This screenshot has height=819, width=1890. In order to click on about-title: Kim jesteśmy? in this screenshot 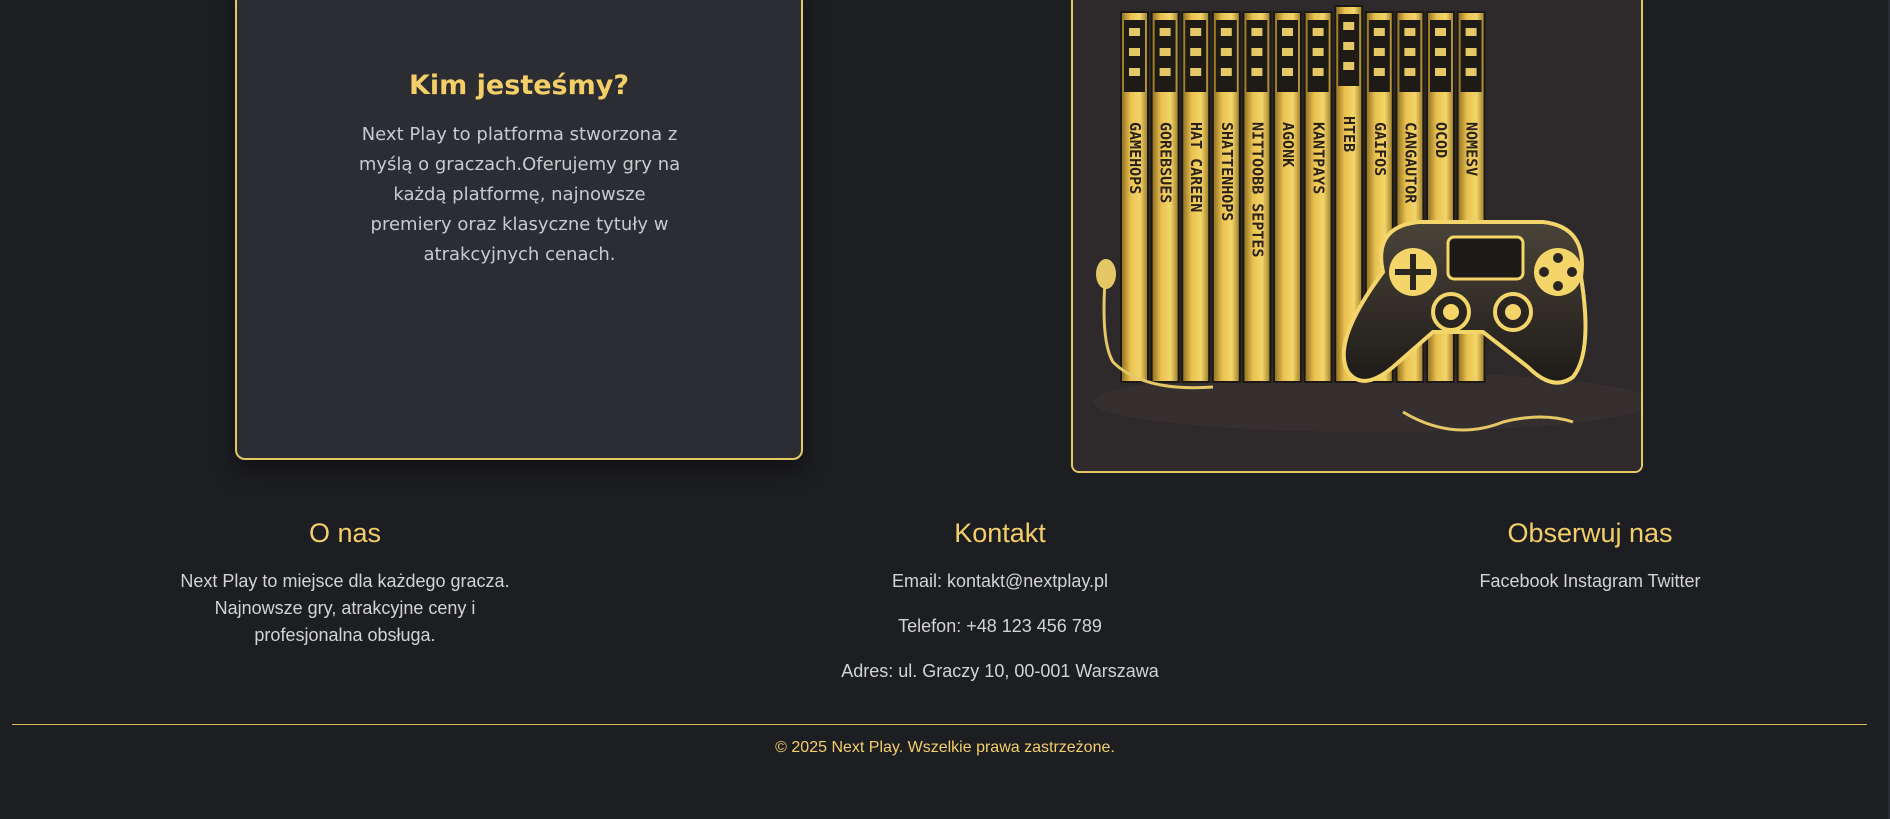, I will do `click(519, 85)`.